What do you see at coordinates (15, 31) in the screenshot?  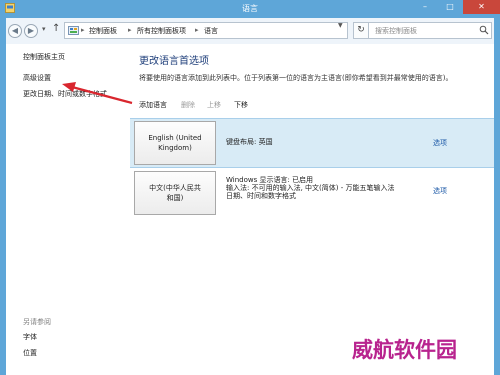 I see `back-button: ◀` at bounding box center [15, 31].